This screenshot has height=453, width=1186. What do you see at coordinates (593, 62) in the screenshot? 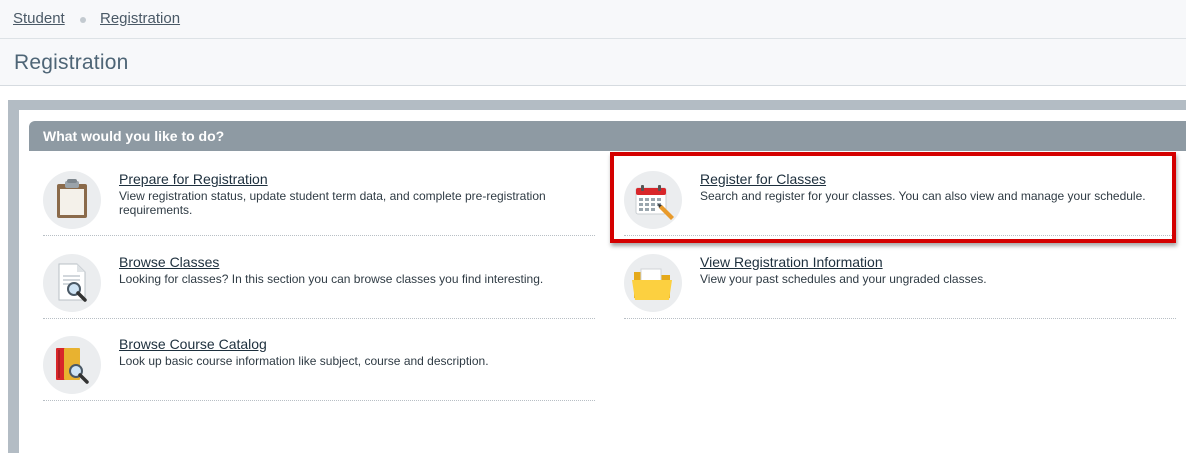
I see `page-title-bar: Registration` at bounding box center [593, 62].